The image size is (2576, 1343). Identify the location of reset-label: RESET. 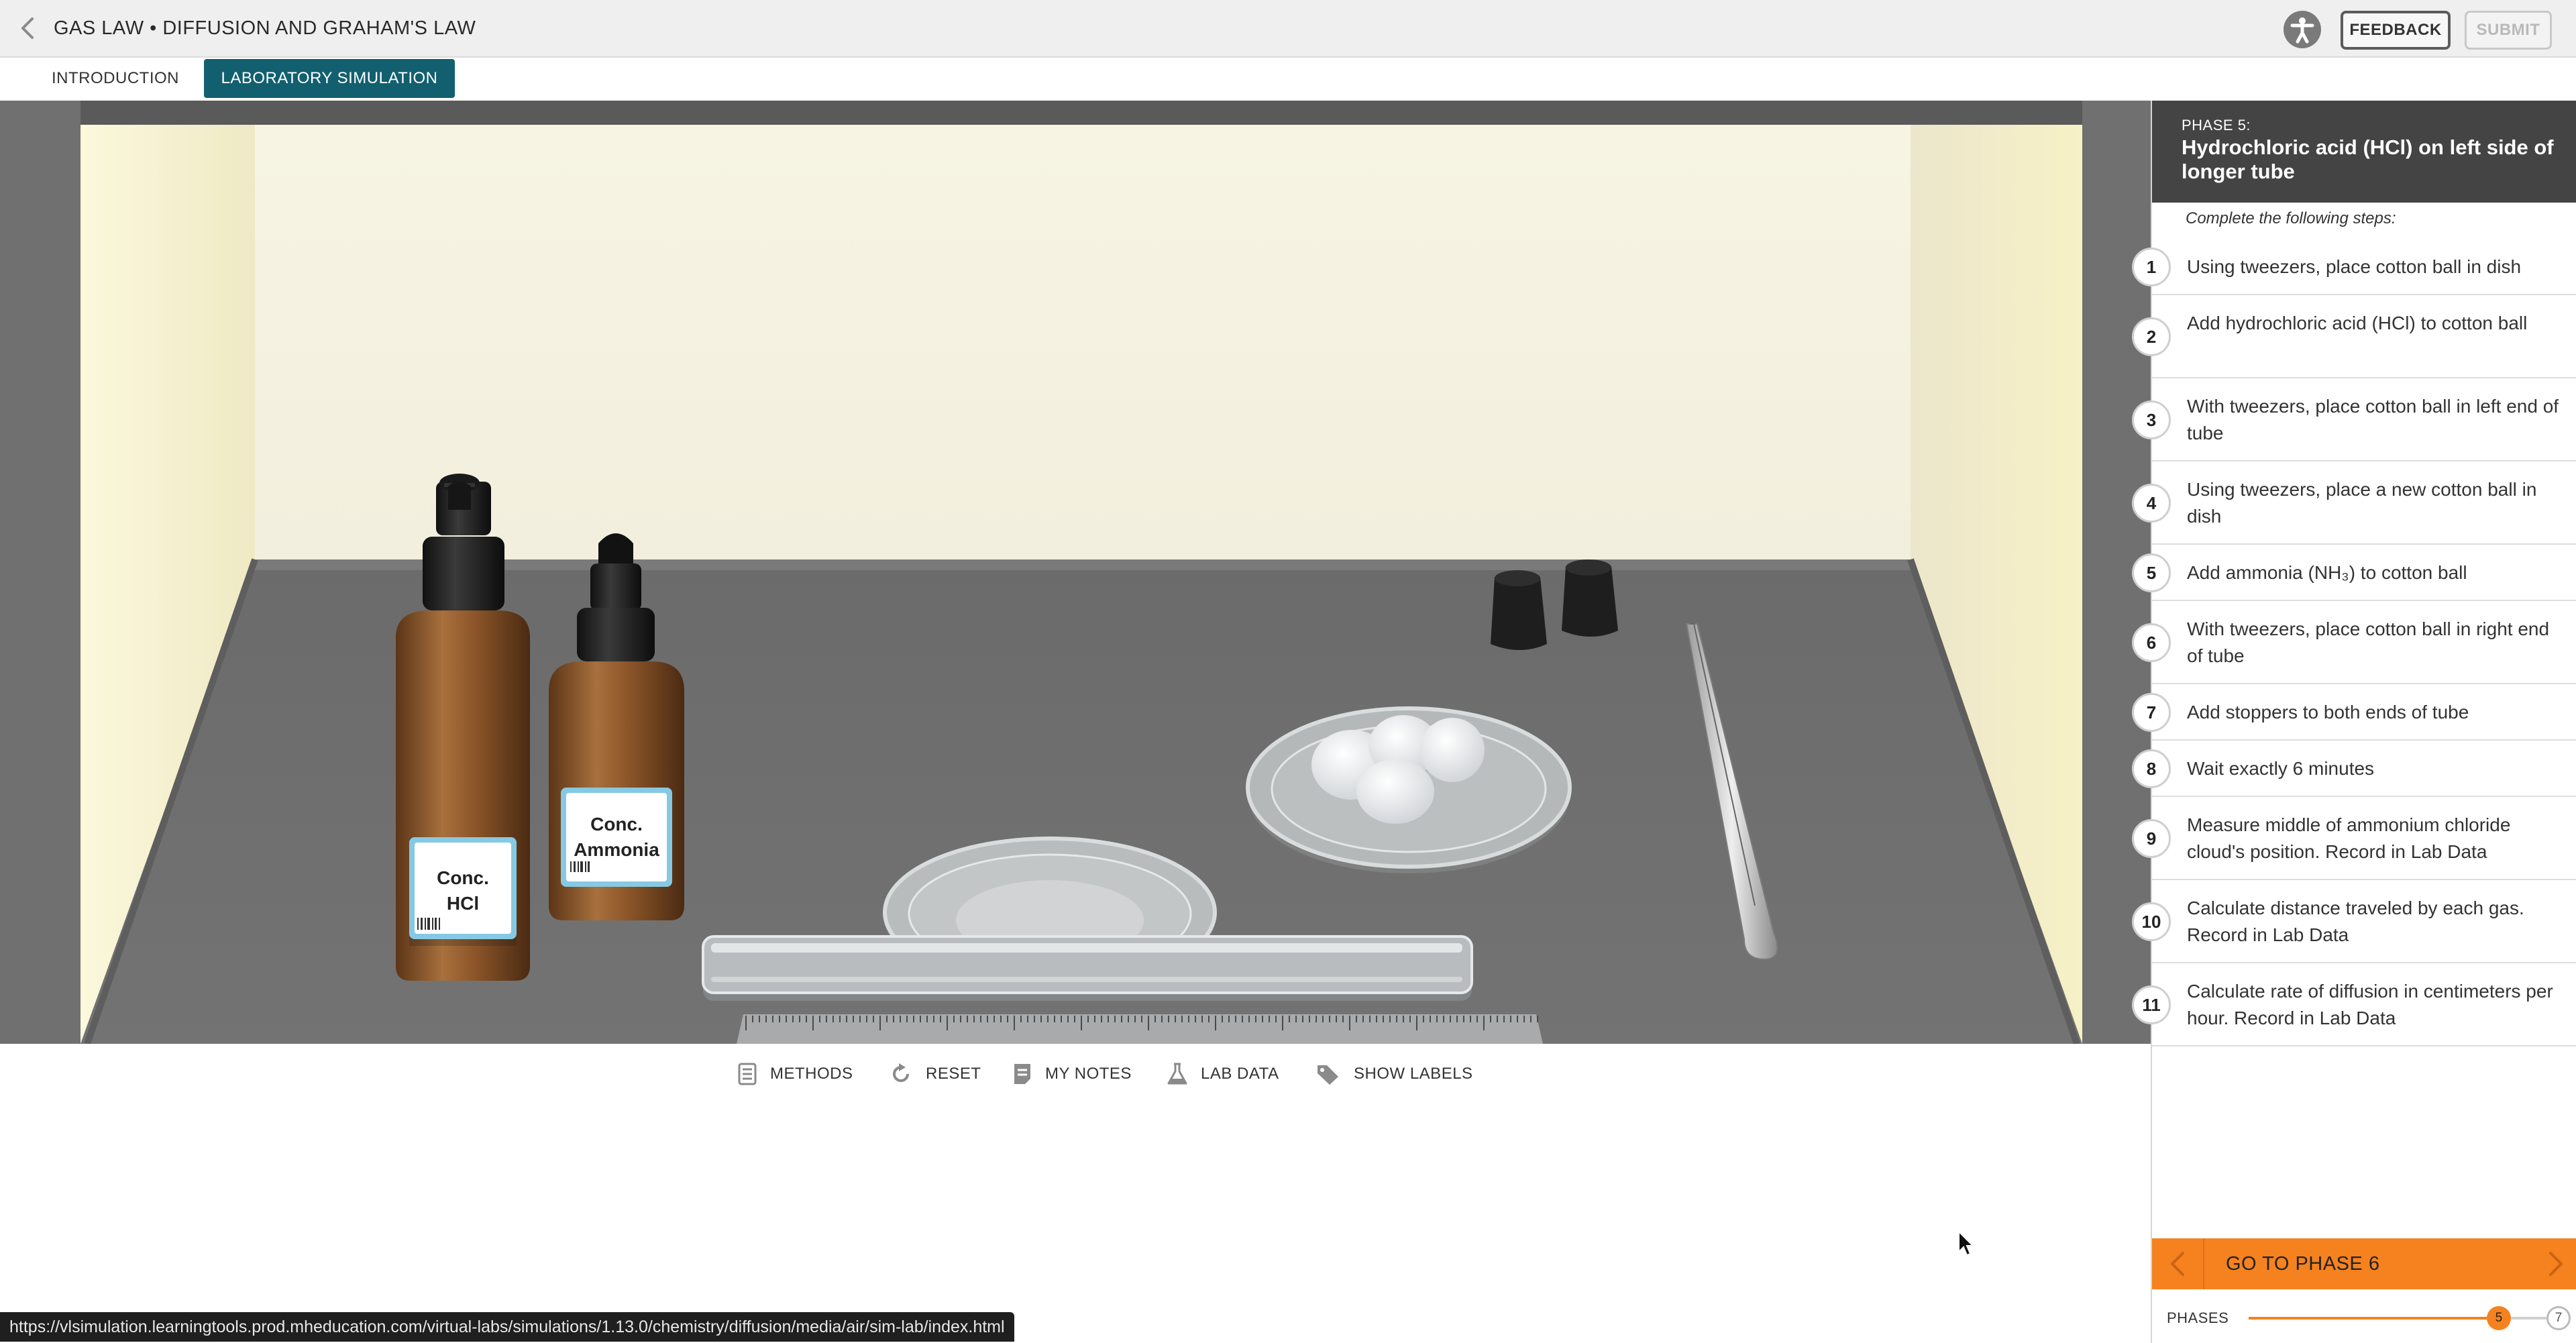
(953, 1074).